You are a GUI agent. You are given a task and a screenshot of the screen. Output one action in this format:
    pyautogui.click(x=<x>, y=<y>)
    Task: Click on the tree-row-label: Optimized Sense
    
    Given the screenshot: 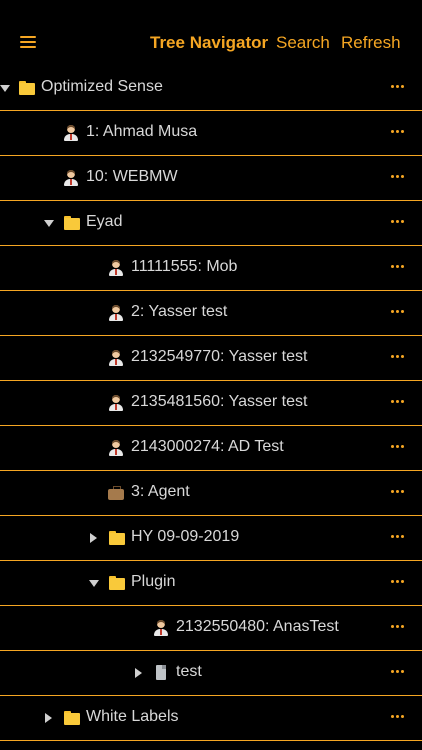 What is the action you would take?
    pyautogui.click(x=102, y=86)
    